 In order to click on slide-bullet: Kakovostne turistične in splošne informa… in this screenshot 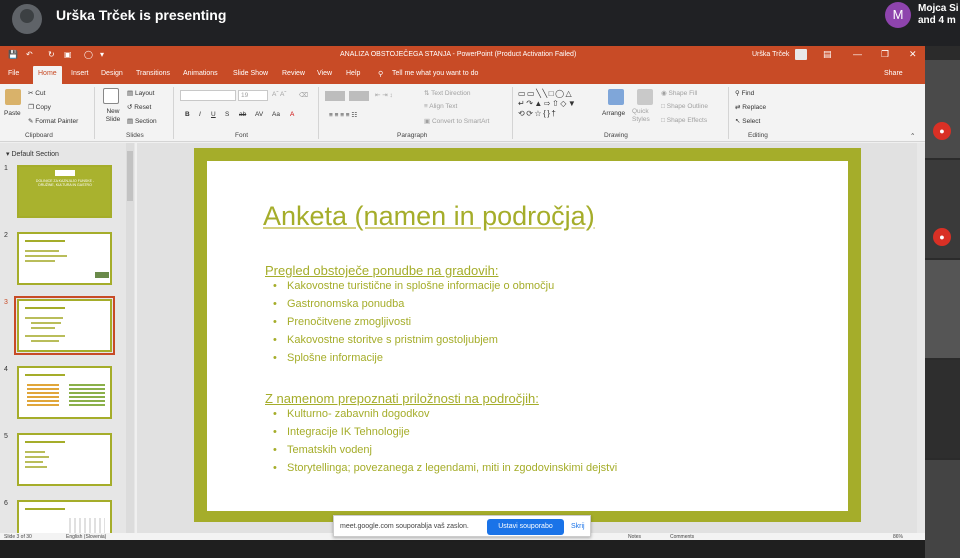, I will do `click(413, 286)`.